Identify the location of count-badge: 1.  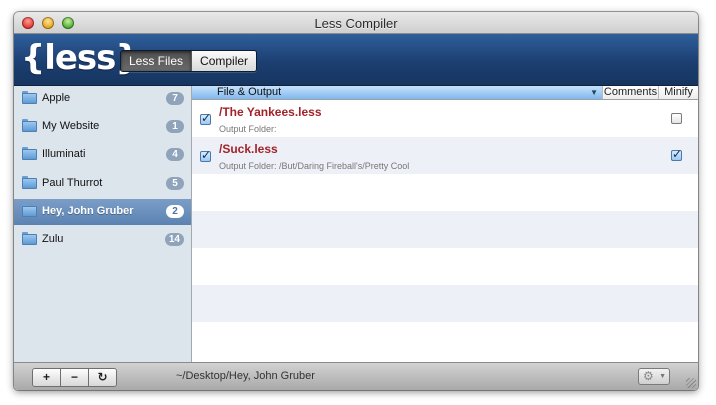
(175, 126).